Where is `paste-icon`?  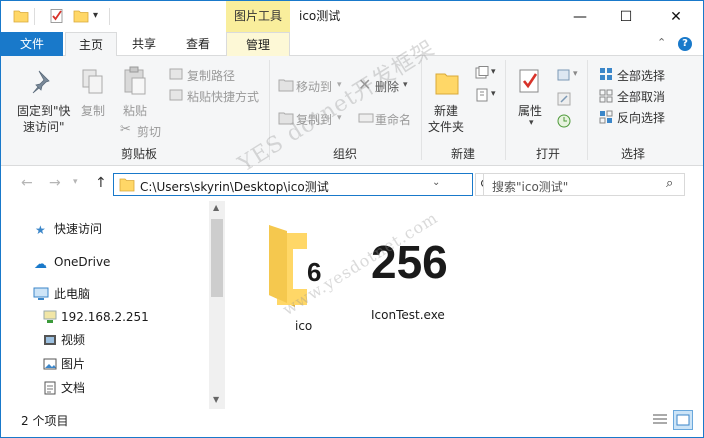 paste-icon is located at coordinates (135, 80).